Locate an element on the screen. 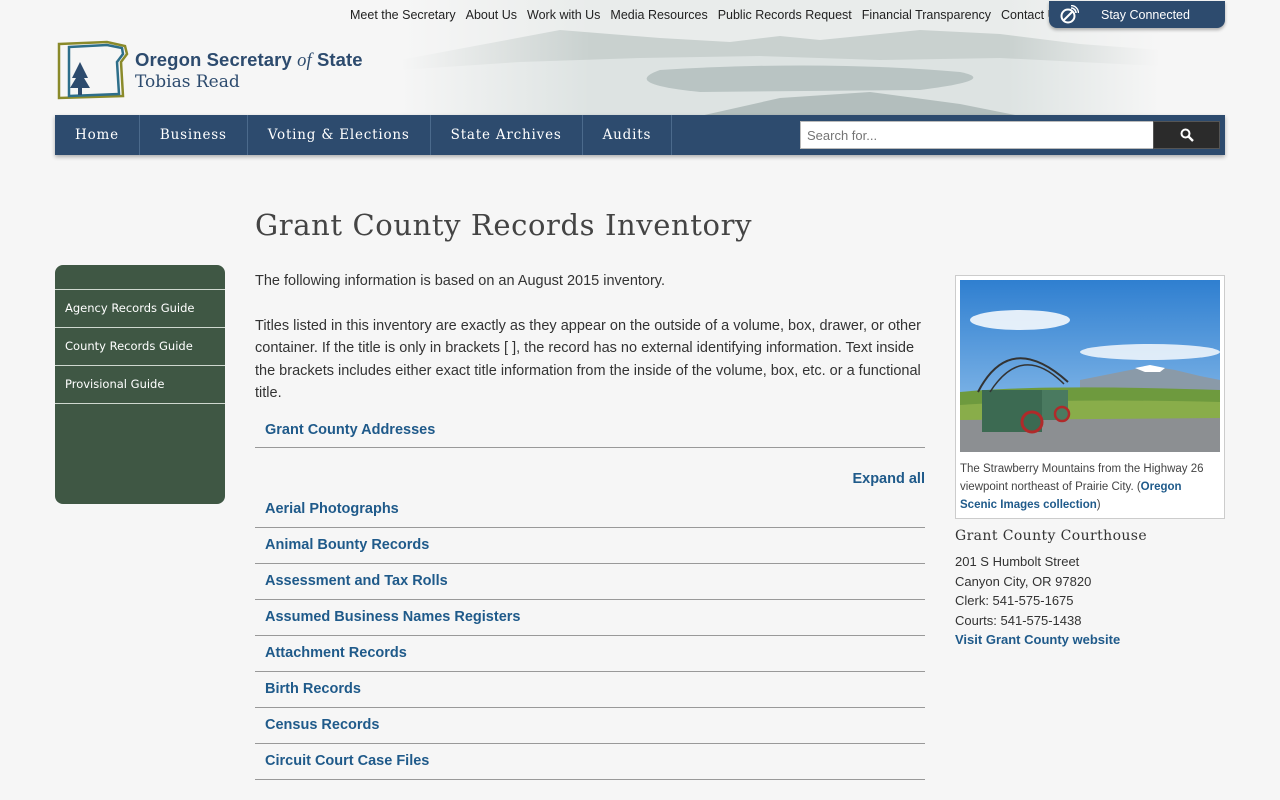 The image size is (1280, 800). util-link-work-with-us: Work with Us is located at coordinates (563, 15).